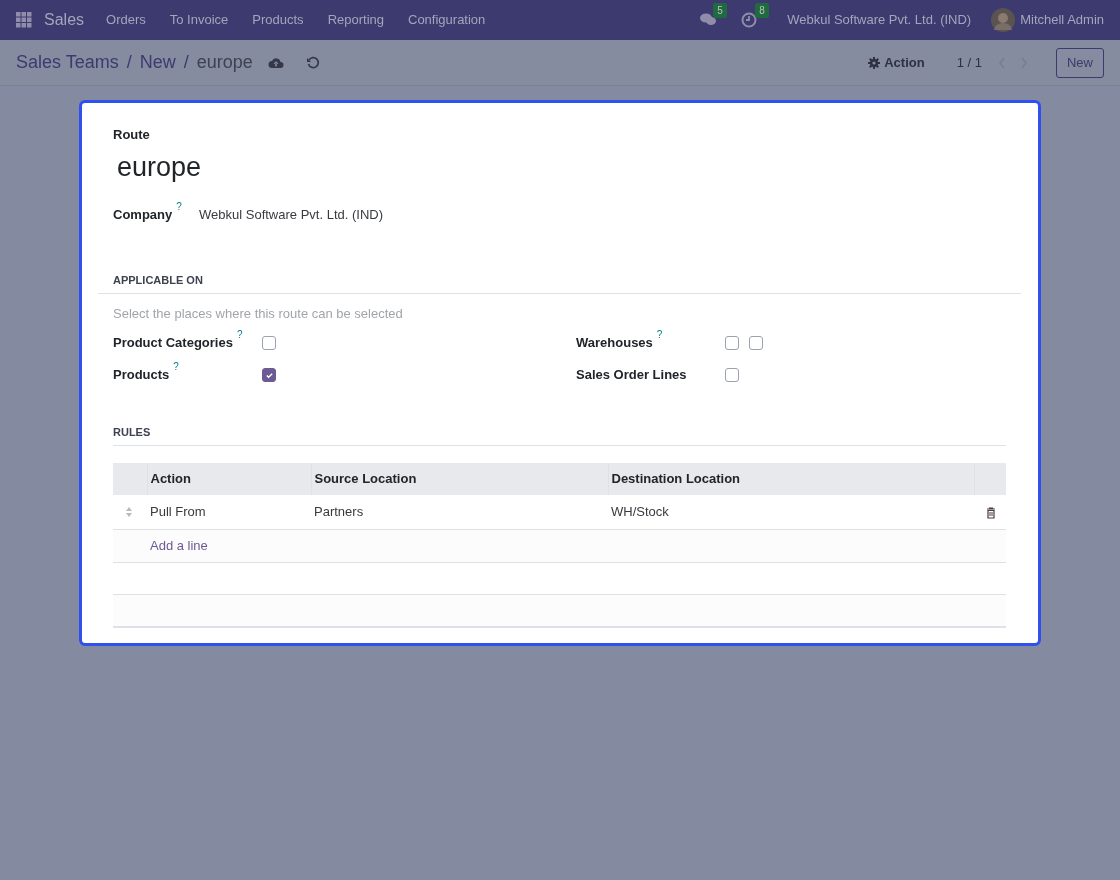 The image size is (1120, 880). I want to click on column-header: Source Location, so click(459, 479).